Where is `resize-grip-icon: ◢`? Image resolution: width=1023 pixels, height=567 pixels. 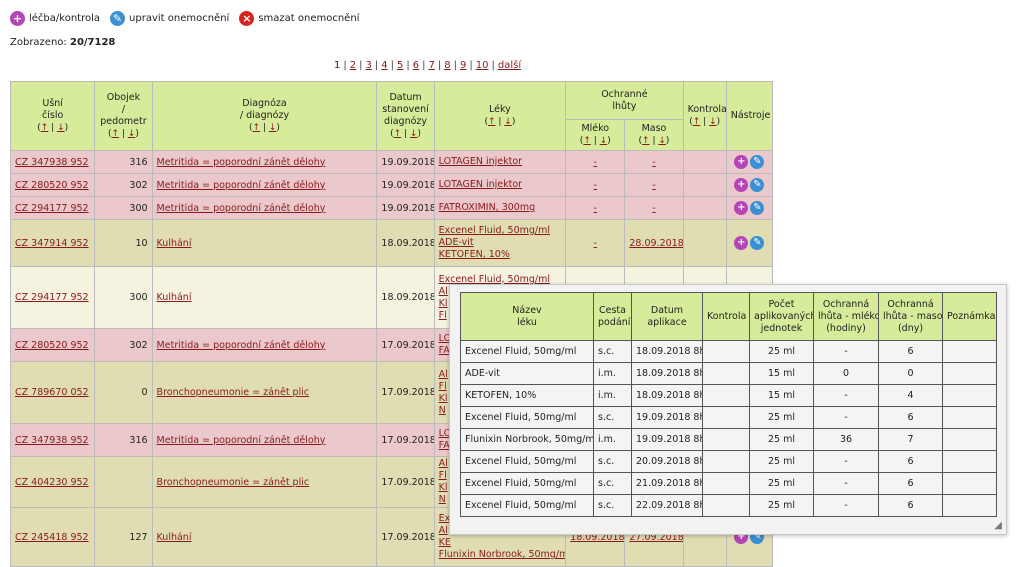 resize-grip-icon: ◢ is located at coordinates (998, 525).